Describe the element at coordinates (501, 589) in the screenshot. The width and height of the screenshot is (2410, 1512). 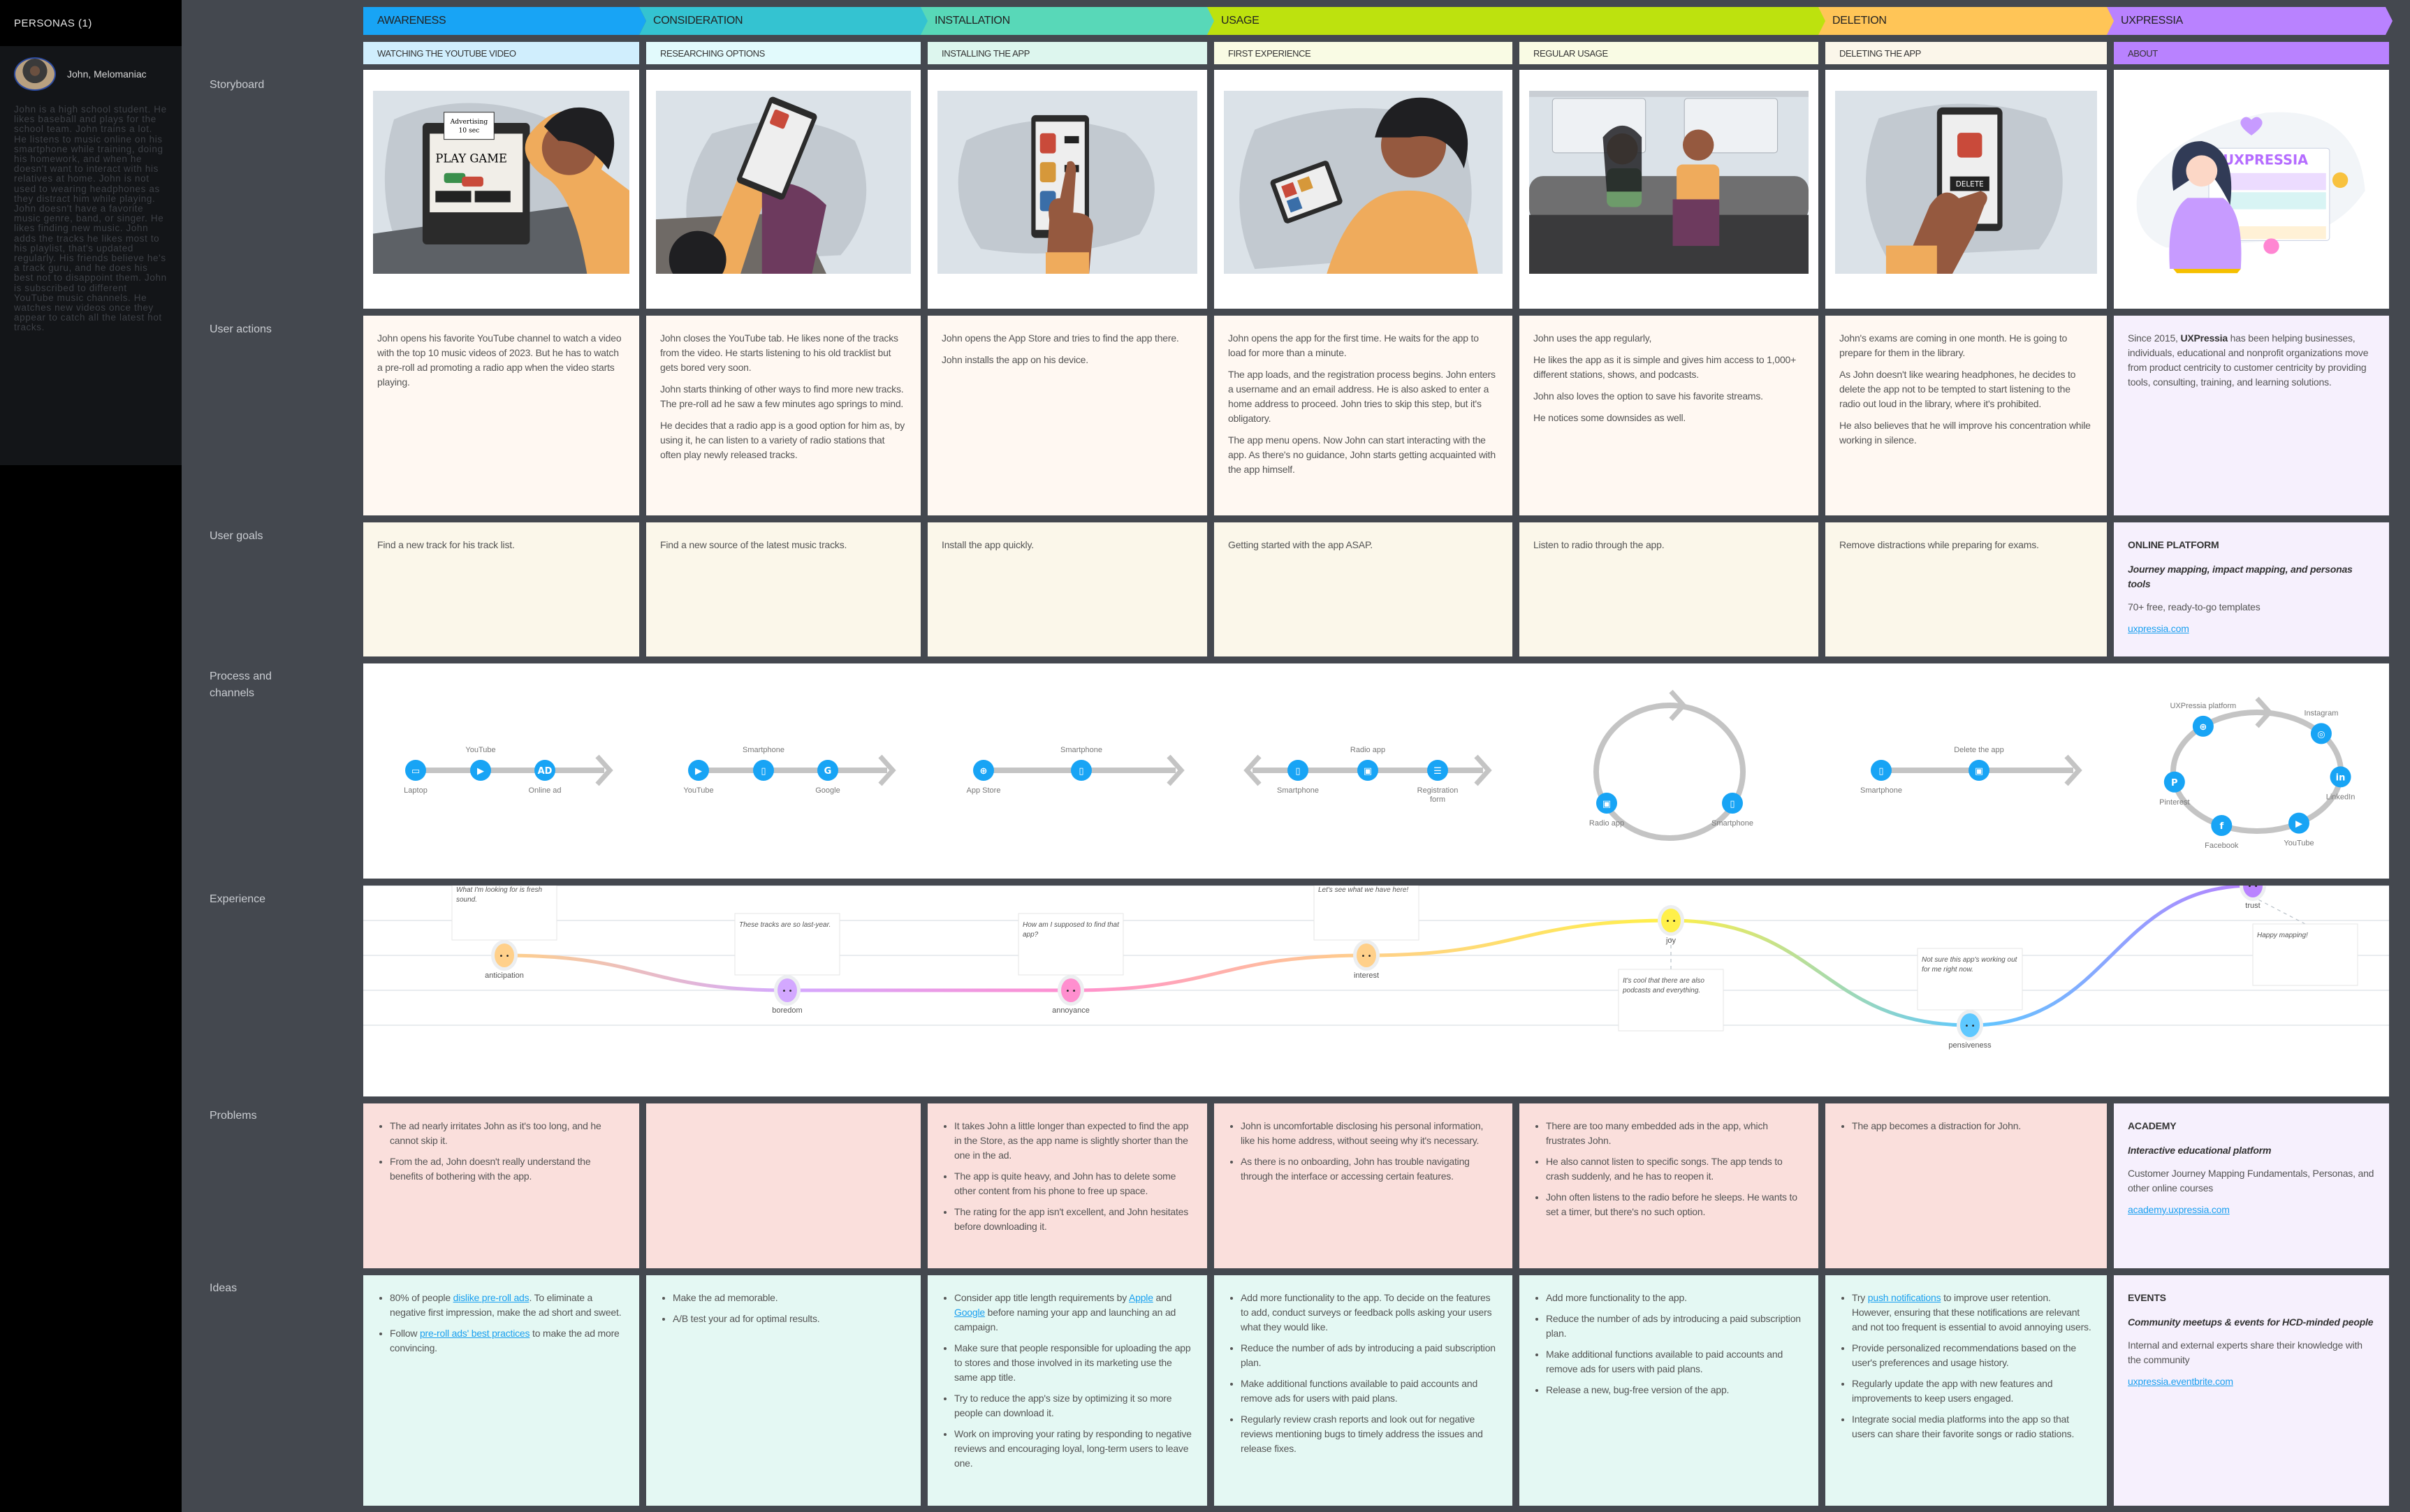
I see `user-goals-cell: Find a new track for his track list.` at that location.